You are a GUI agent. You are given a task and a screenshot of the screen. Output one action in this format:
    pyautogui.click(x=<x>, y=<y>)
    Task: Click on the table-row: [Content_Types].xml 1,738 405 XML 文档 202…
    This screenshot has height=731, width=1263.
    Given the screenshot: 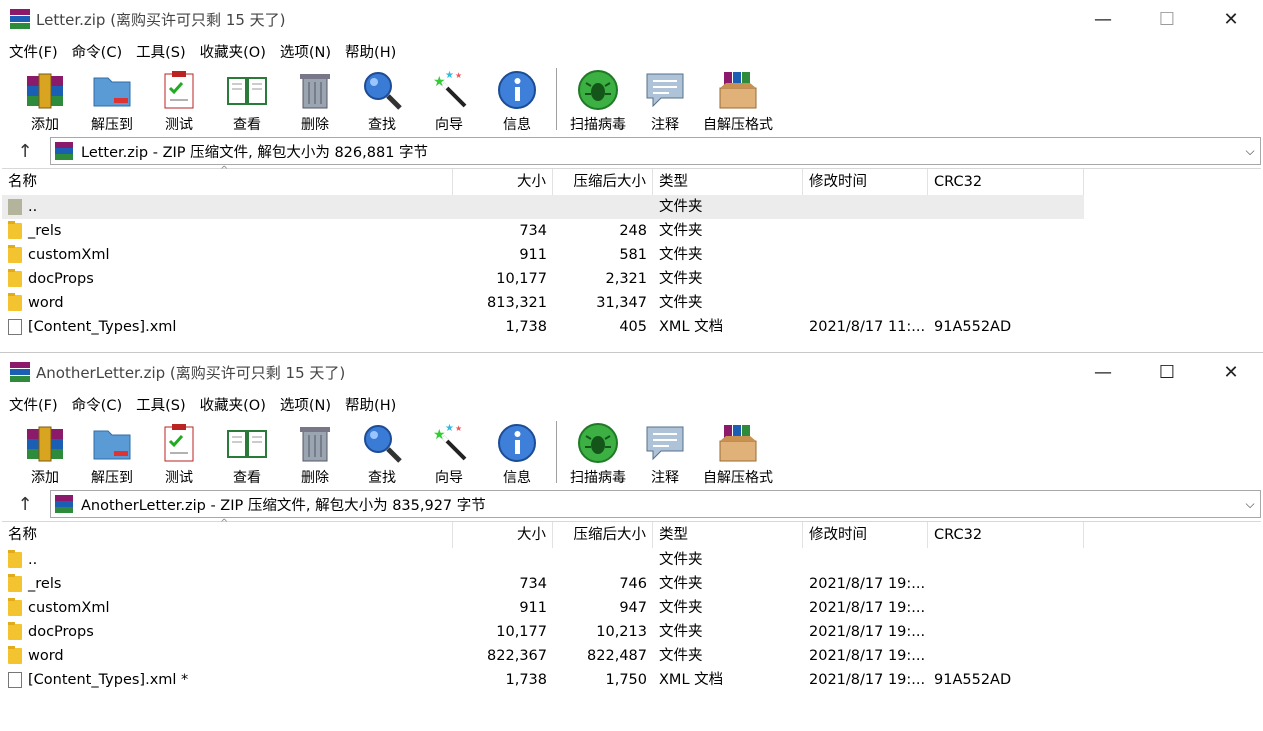 What is the action you would take?
    pyautogui.click(x=631, y=327)
    